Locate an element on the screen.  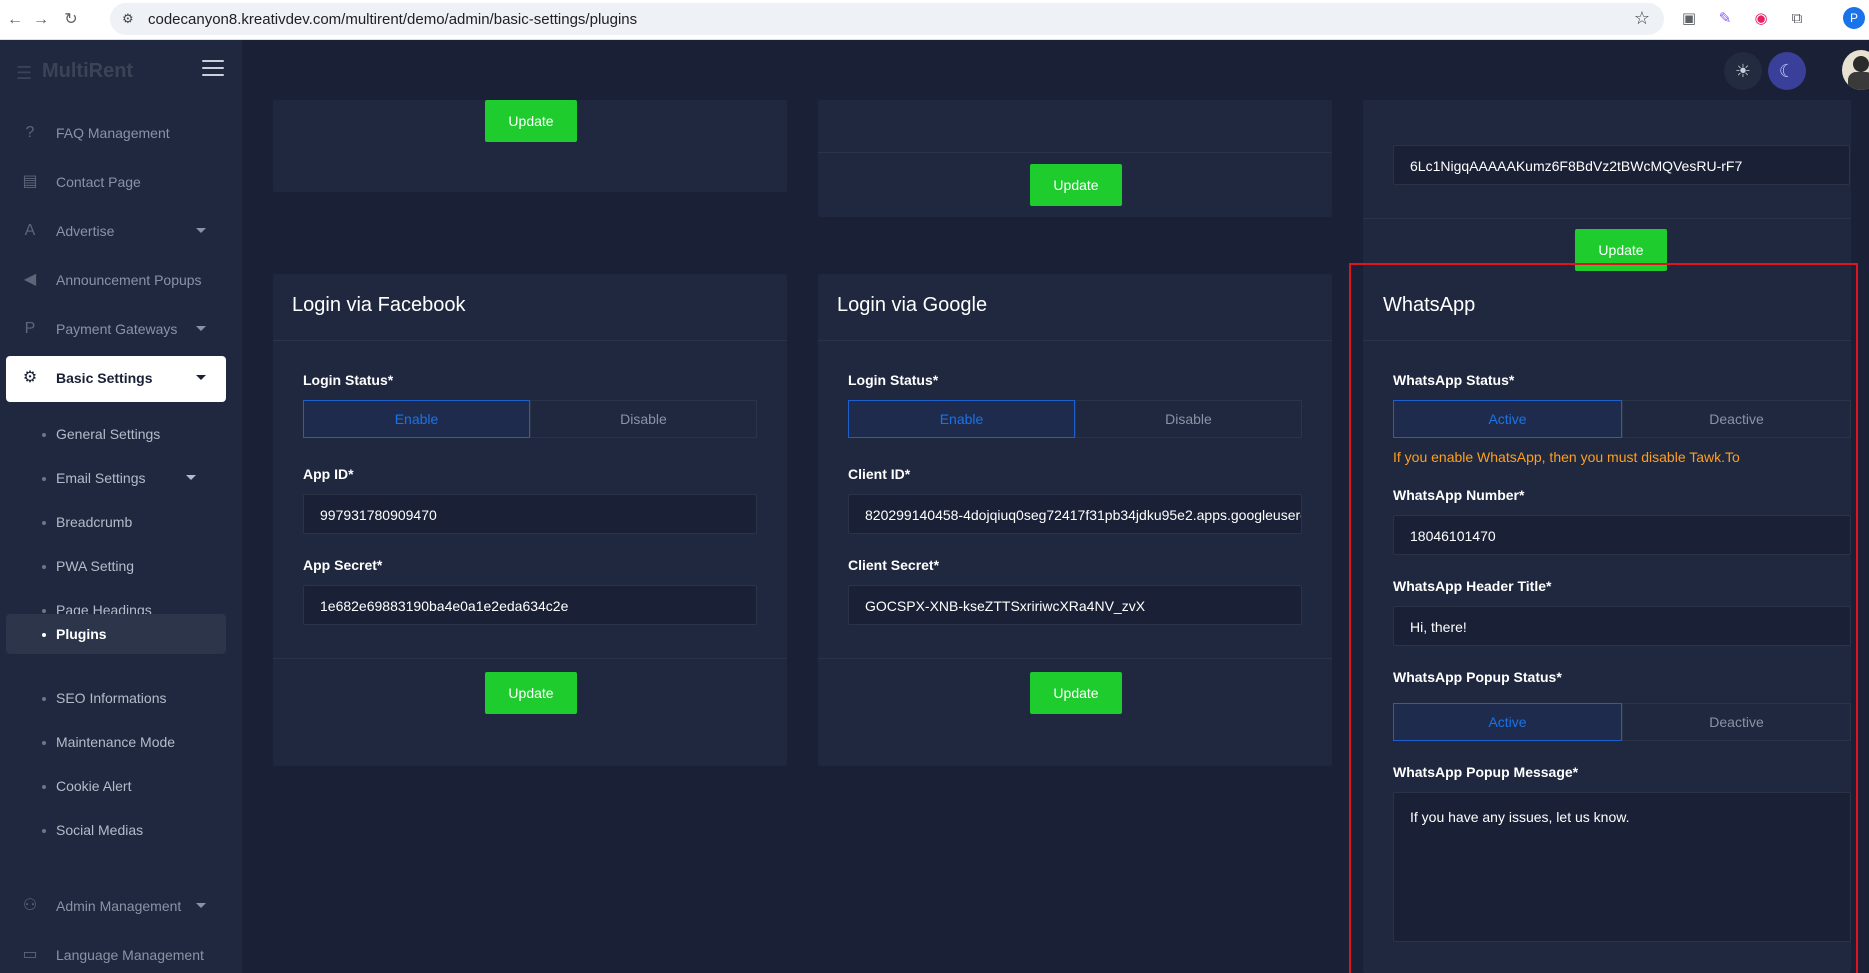
sidebar-item-label: Basic Settings is located at coordinates (104, 378).